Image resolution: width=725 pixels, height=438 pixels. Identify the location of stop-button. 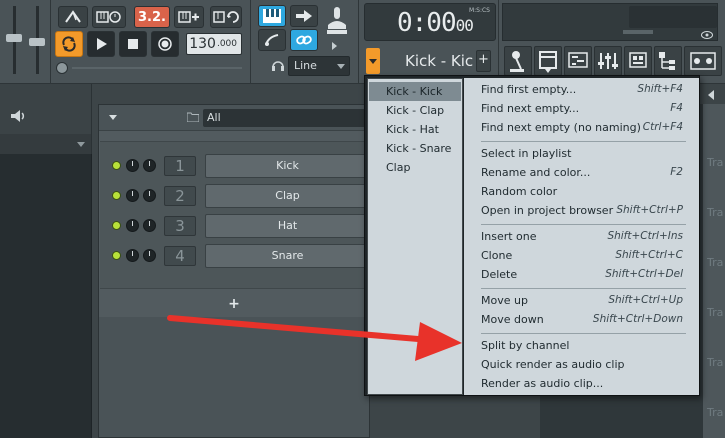
(133, 44).